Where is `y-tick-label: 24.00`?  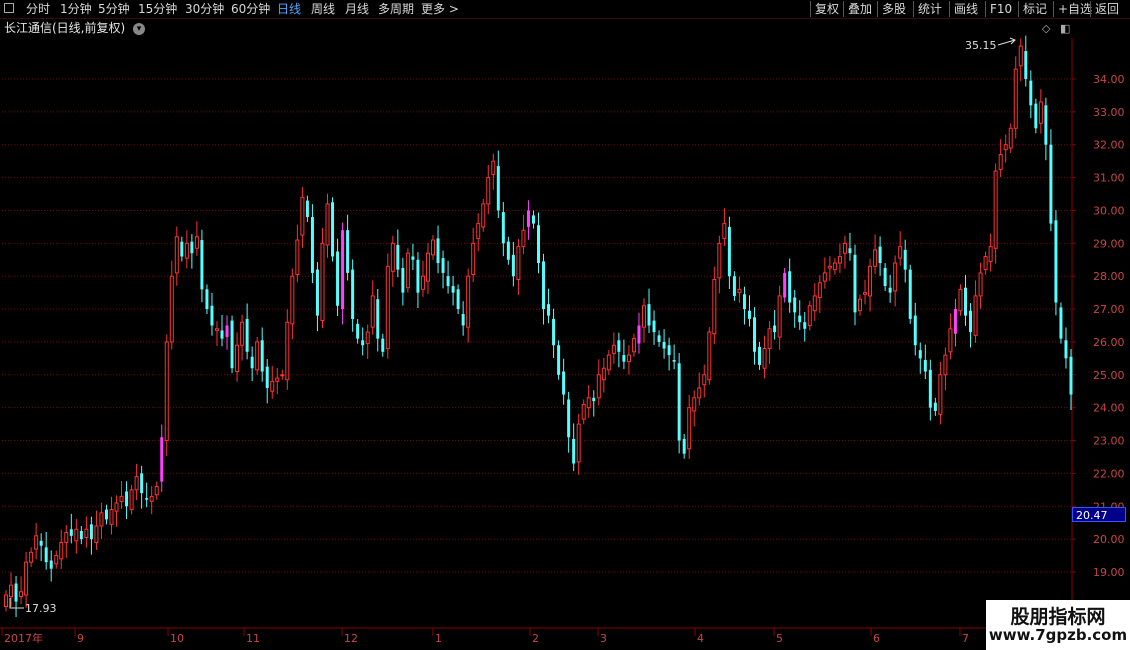 y-tick-label: 24.00 is located at coordinates (1109, 408).